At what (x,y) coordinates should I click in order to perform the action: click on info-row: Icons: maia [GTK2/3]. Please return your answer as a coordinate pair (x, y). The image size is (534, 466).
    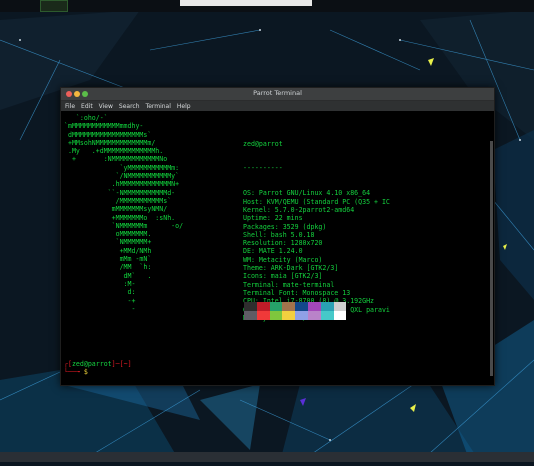
    Looking at the image, I should click on (316, 276).